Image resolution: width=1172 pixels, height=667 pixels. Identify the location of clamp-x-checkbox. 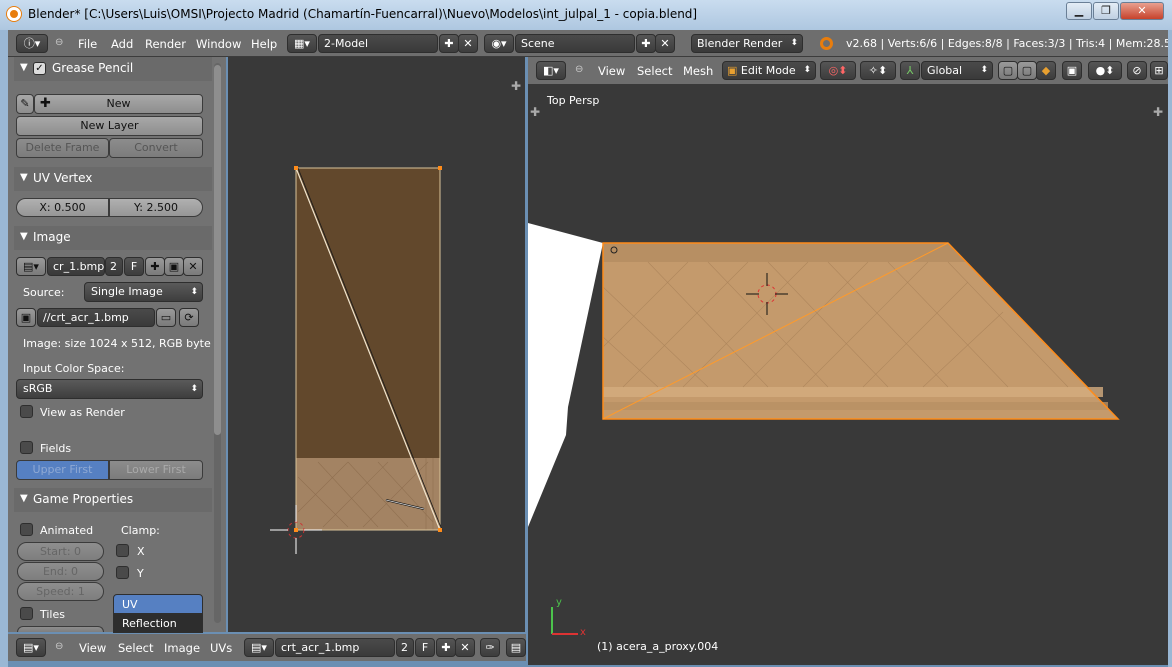
(122, 550).